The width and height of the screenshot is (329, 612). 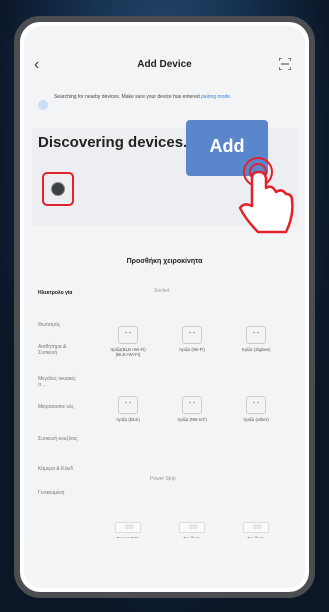 What do you see at coordinates (216, 97) in the screenshot?
I see `pairing-mode-link: pairing mode.` at bounding box center [216, 97].